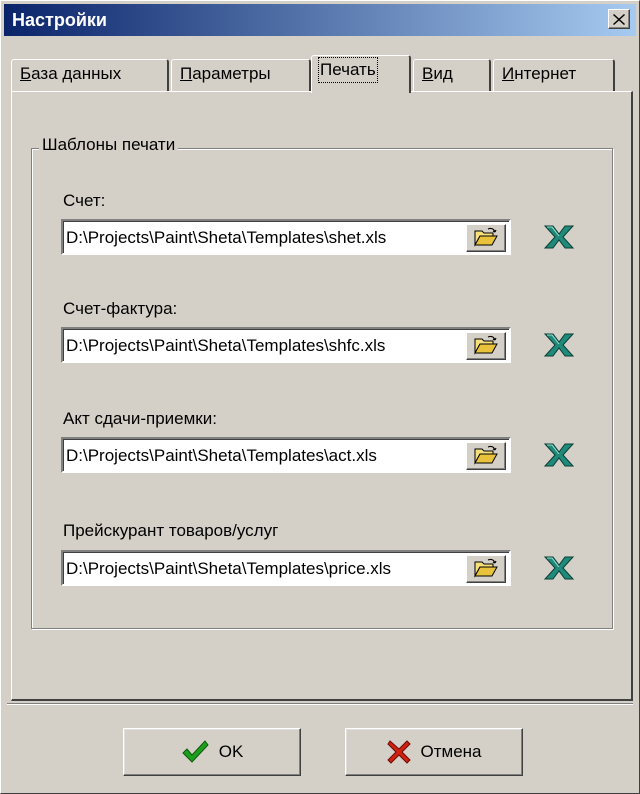  I want to click on tab-print-label: Печать, so click(348, 70).